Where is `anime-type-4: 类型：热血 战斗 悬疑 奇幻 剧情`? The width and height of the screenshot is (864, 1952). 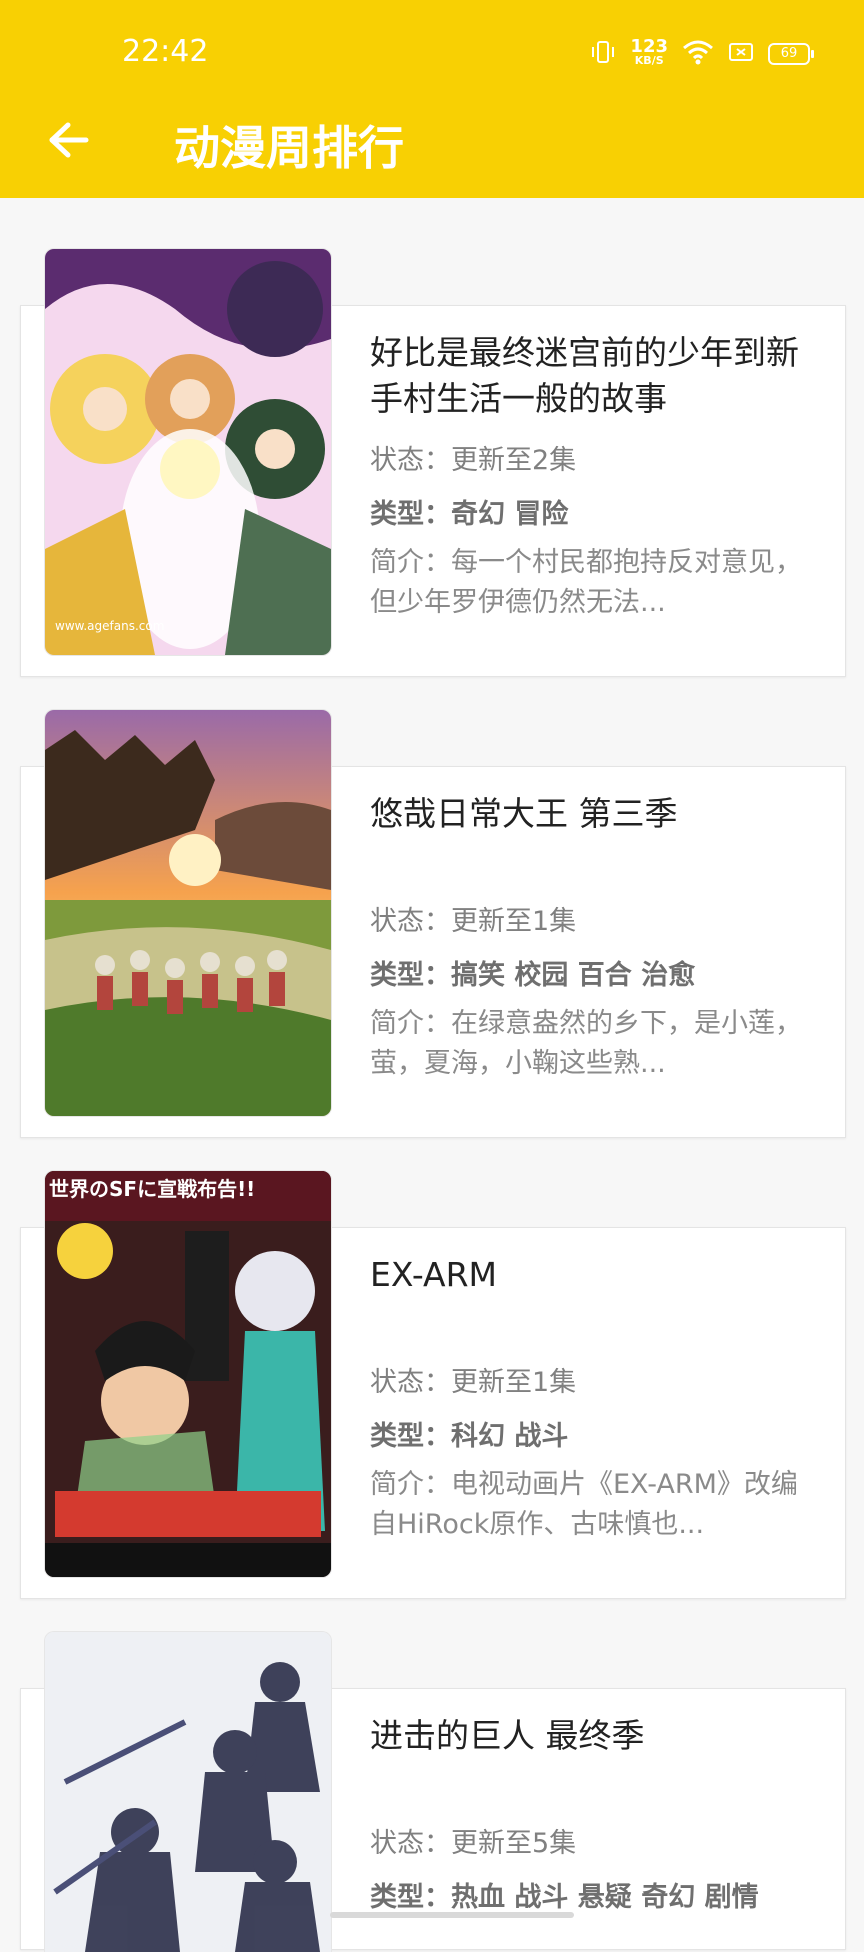 anime-type-4: 类型：热血 战斗 悬疑 奇幻 剧情 is located at coordinates (564, 1897).